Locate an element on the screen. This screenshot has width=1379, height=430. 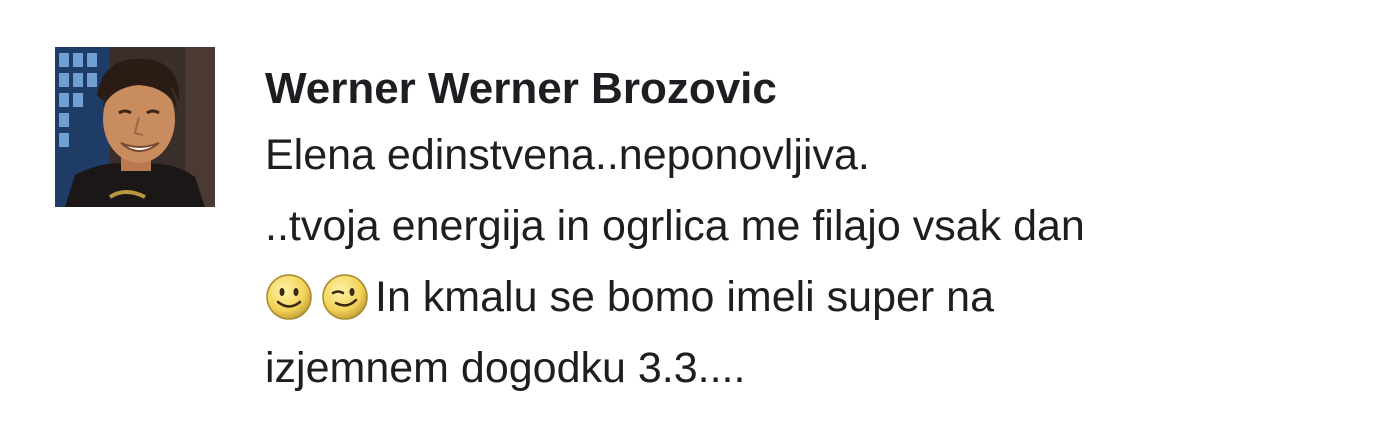
comment-line-text: In kmalu se bomo imeli super na is located at coordinates (685, 297).